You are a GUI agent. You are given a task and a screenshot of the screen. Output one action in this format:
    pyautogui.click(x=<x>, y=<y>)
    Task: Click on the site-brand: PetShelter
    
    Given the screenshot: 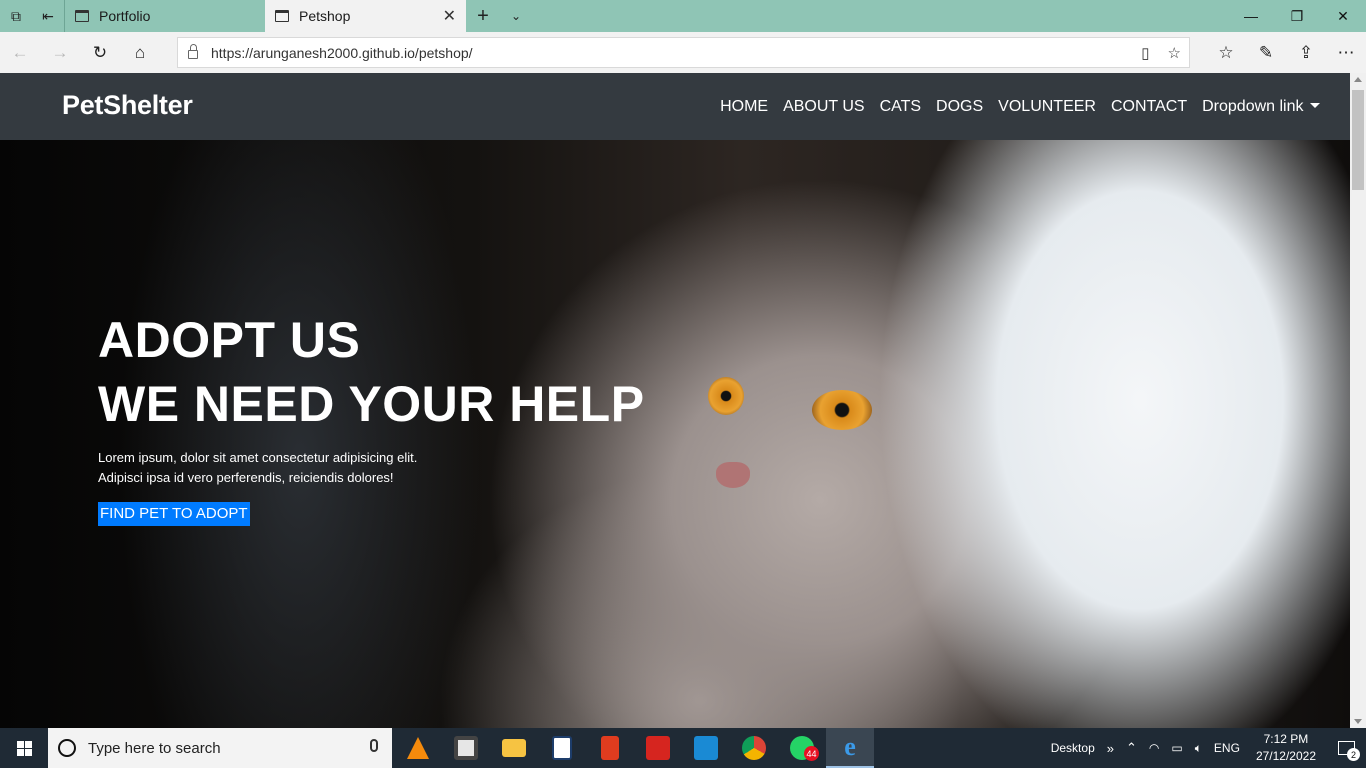 What is the action you would take?
    pyautogui.click(x=127, y=105)
    